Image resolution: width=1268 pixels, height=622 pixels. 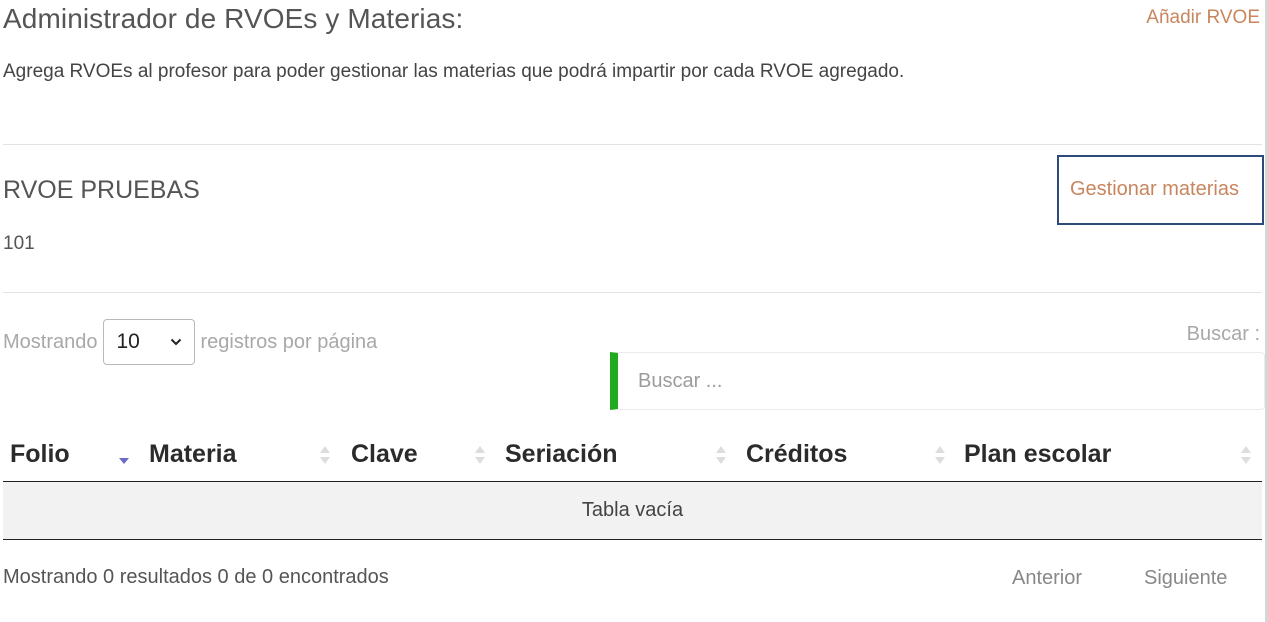 What do you see at coordinates (1185, 578) in the screenshot?
I see `next-page-button: Siguiente` at bounding box center [1185, 578].